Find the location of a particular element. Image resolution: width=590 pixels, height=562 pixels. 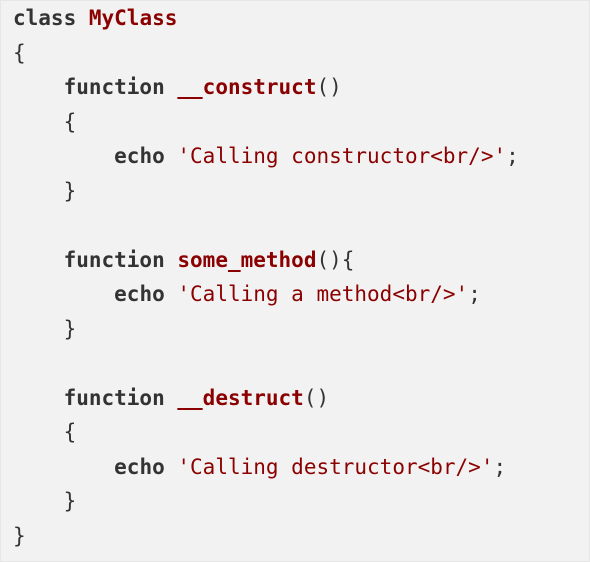

code-line: echo 'Calling constructor<br/>'; is located at coordinates (266, 156).